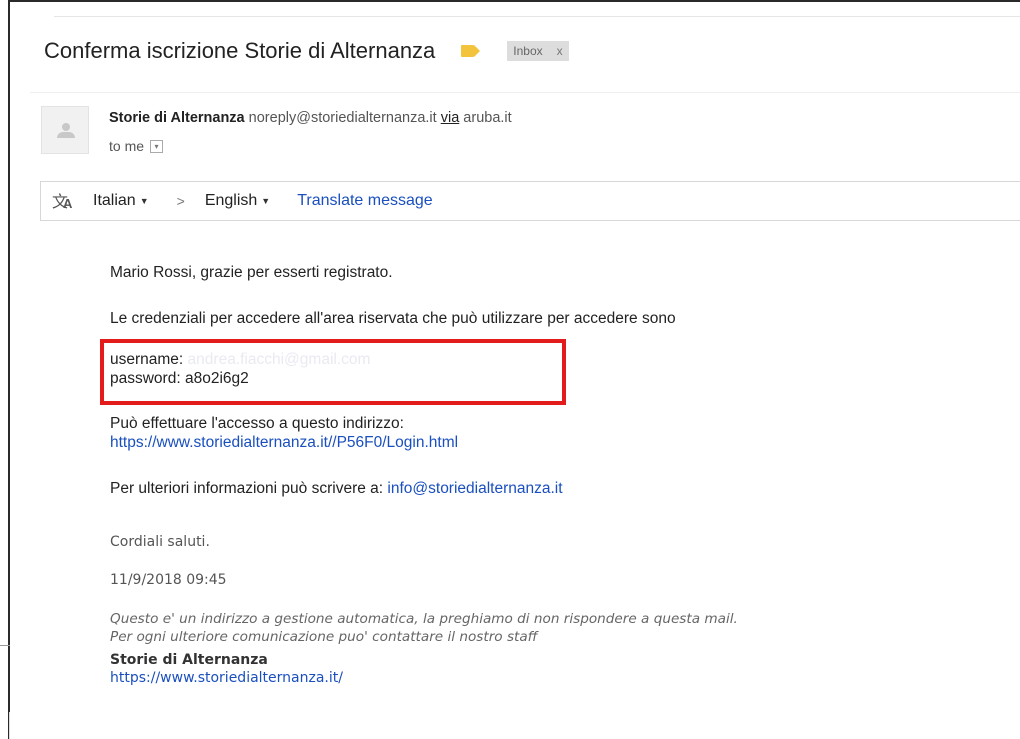  I want to click on window-left-border, so click(9, 369).